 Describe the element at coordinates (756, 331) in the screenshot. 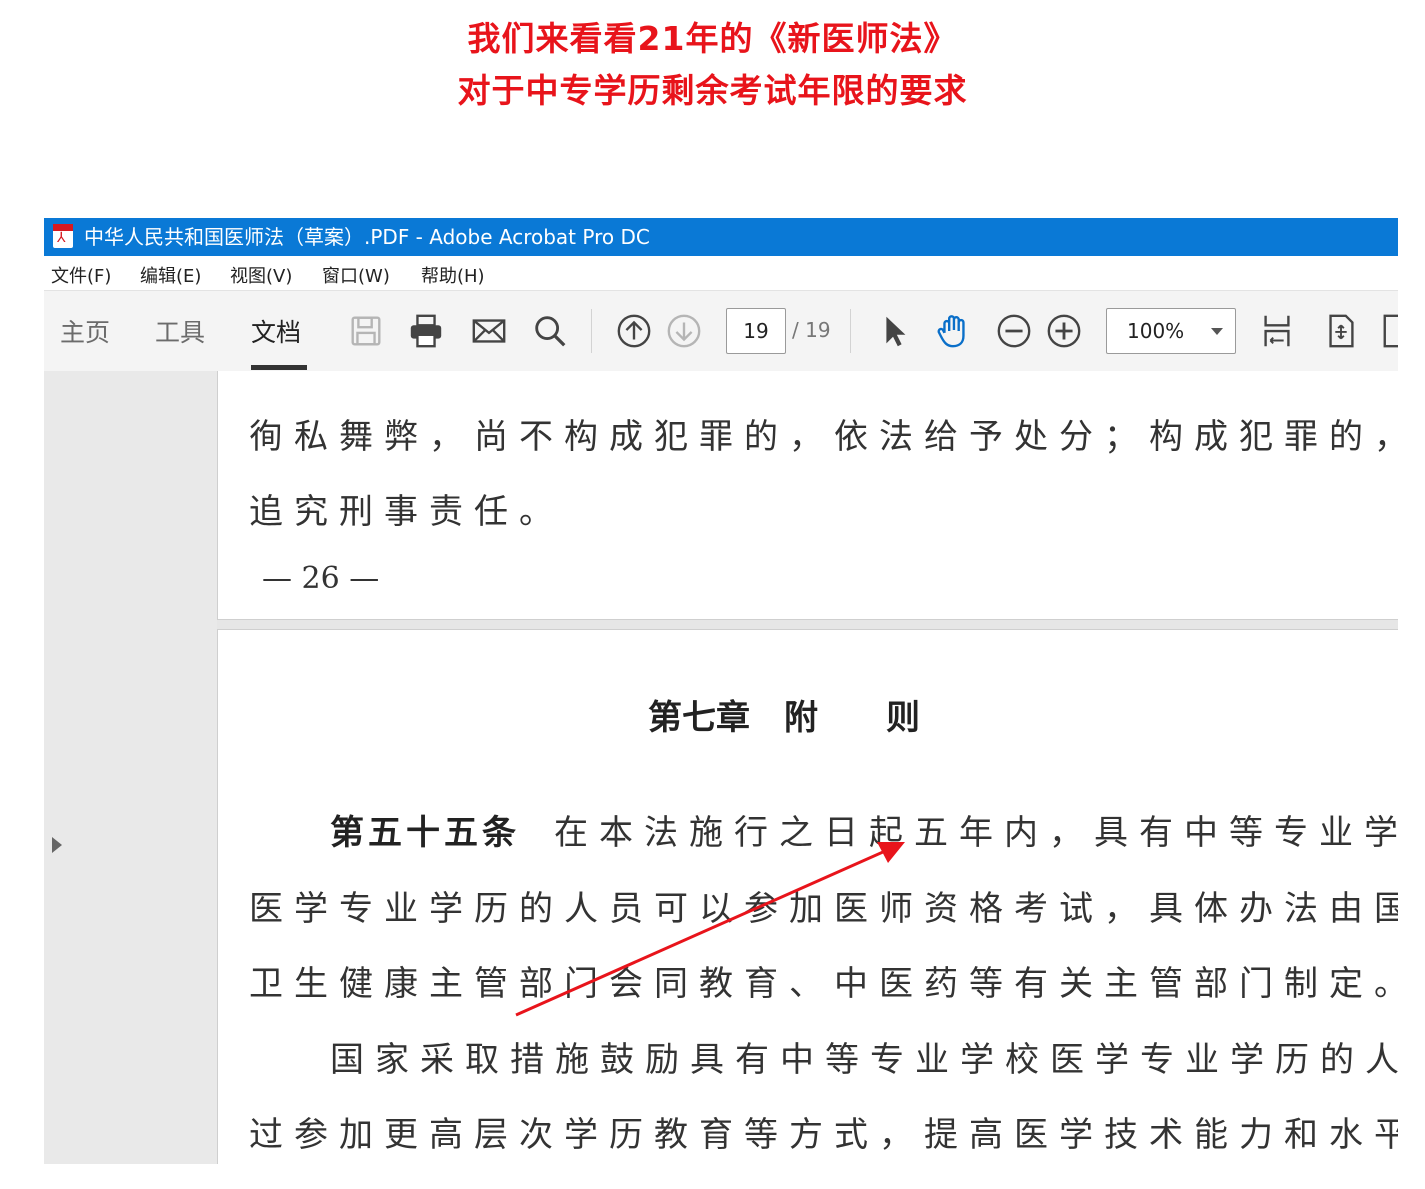

I see `page-number-input: 19` at that location.